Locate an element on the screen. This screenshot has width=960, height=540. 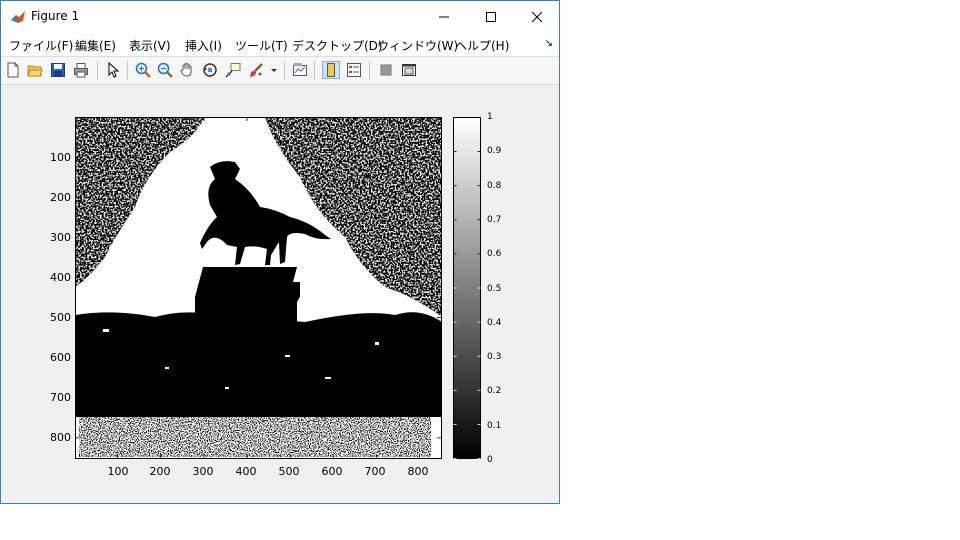
y-tick-label: 300 is located at coordinates (60, 237).